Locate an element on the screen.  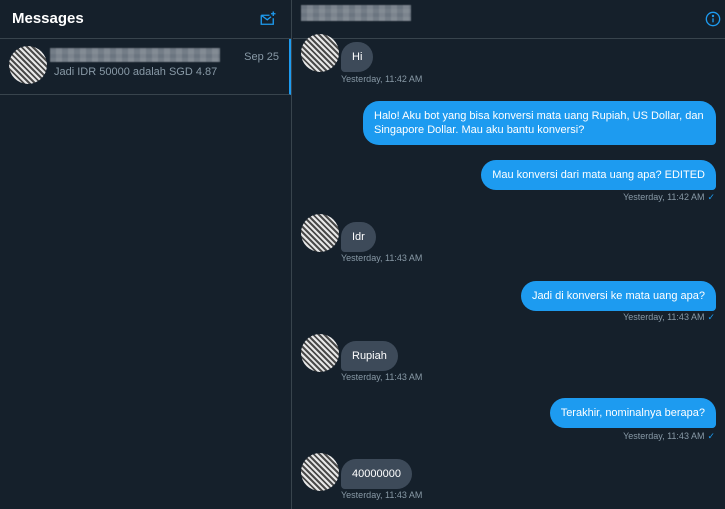
message-timestamp: Yesterday, 11:42 AM ✓ is located at coordinates (669, 197).